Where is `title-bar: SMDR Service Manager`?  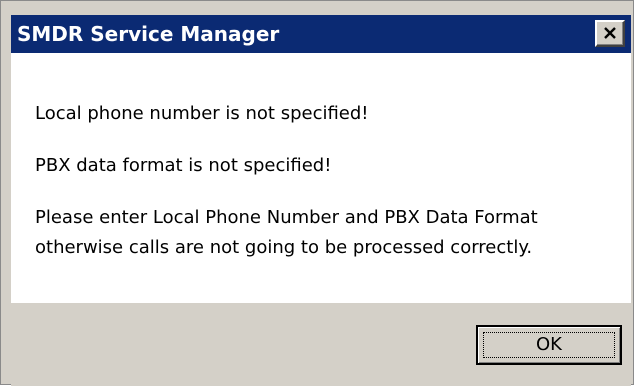
title-bar: SMDR Service Manager is located at coordinates (321, 34).